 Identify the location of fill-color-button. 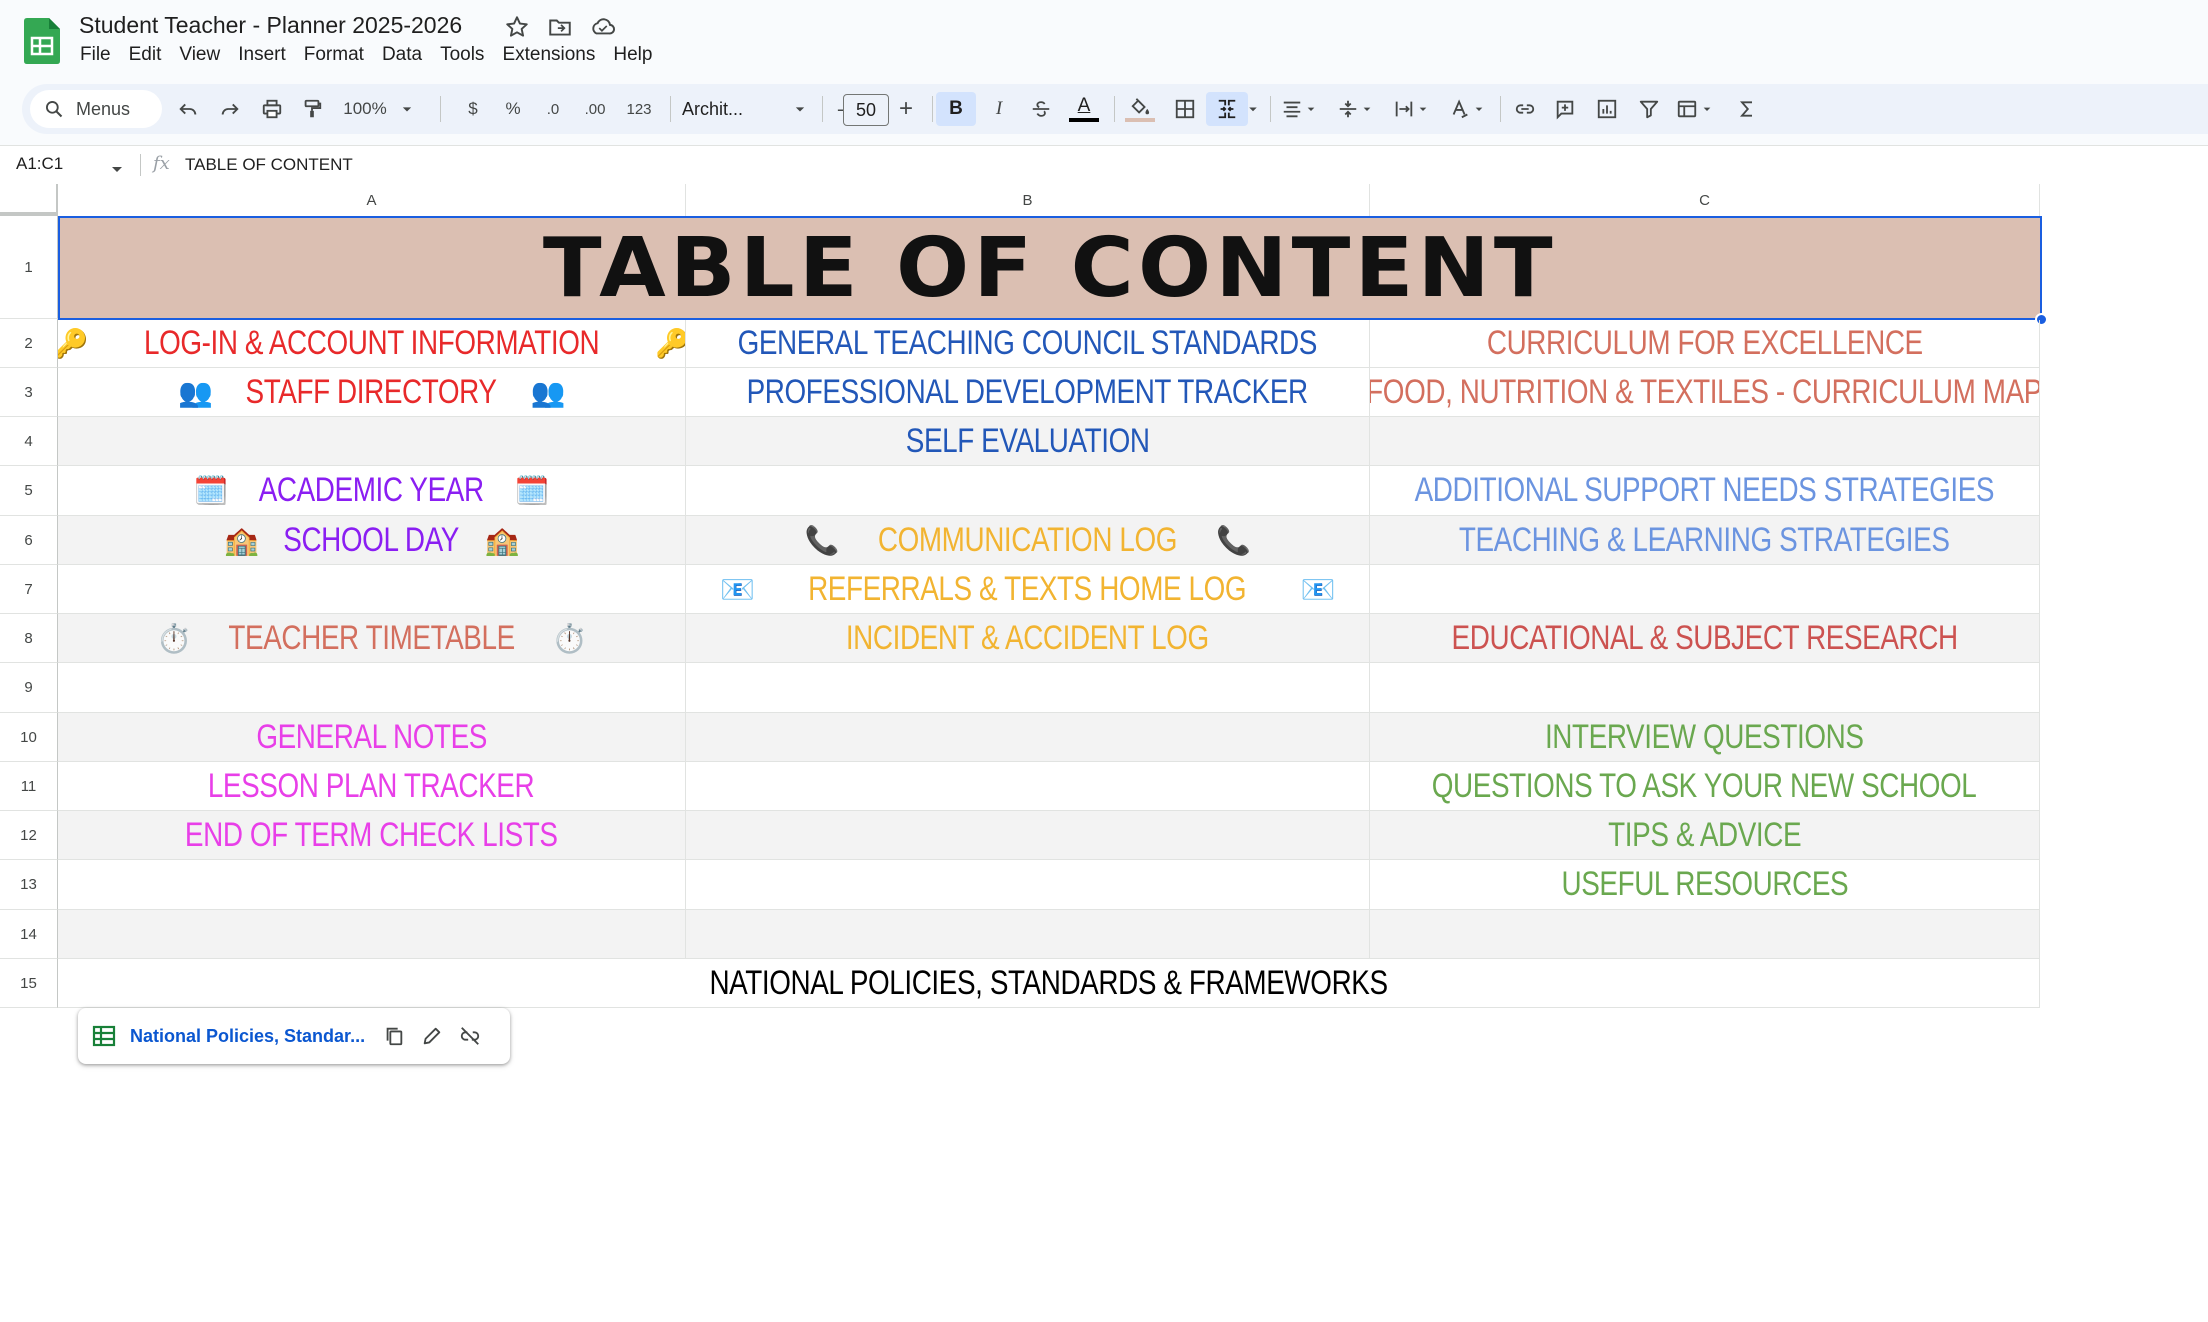
(1140, 109).